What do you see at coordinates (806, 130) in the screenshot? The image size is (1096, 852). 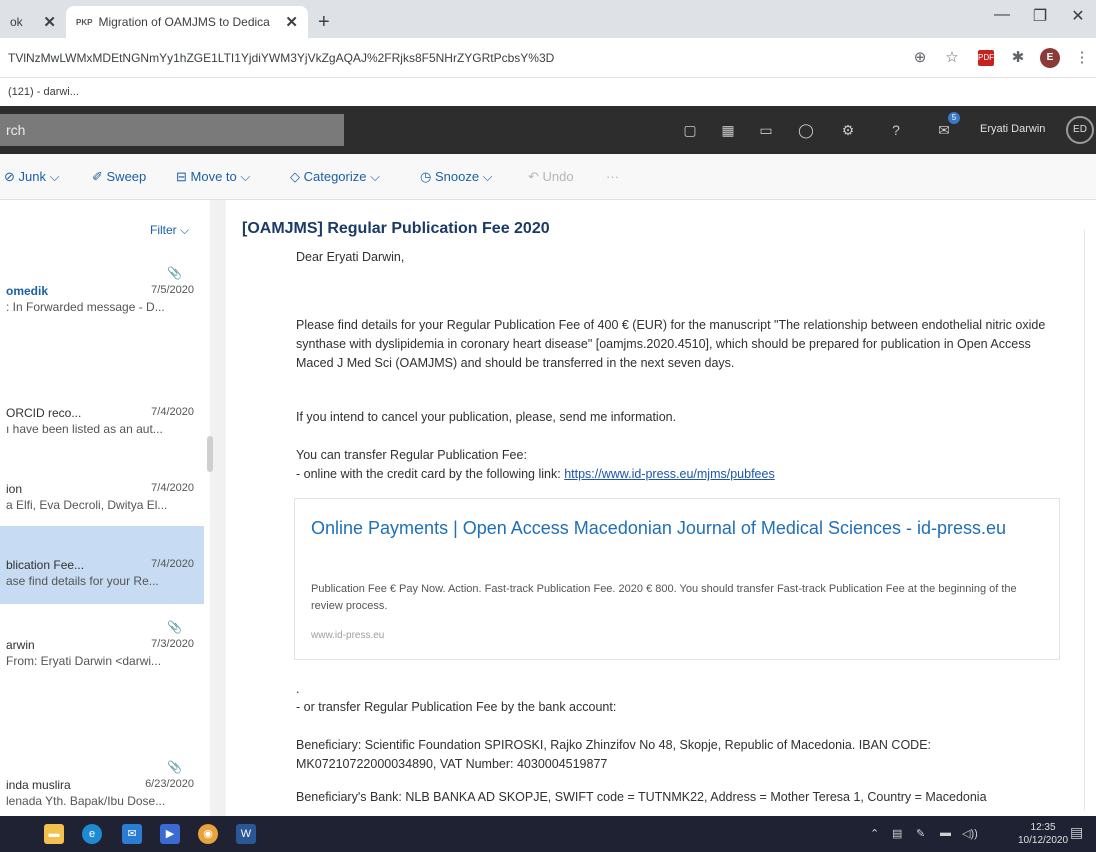 I see `bell-icon: ◯` at bounding box center [806, 130].